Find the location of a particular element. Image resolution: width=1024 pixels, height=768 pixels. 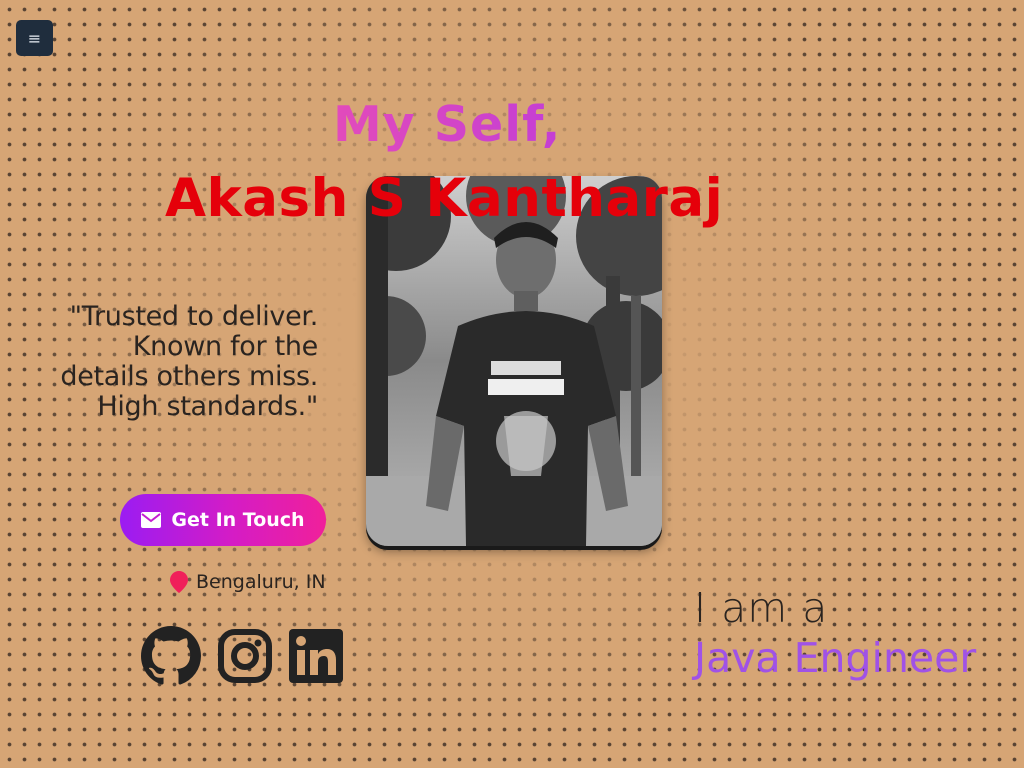

get-in-touch-button: Get In Touch is located at coordinates (223, 520).